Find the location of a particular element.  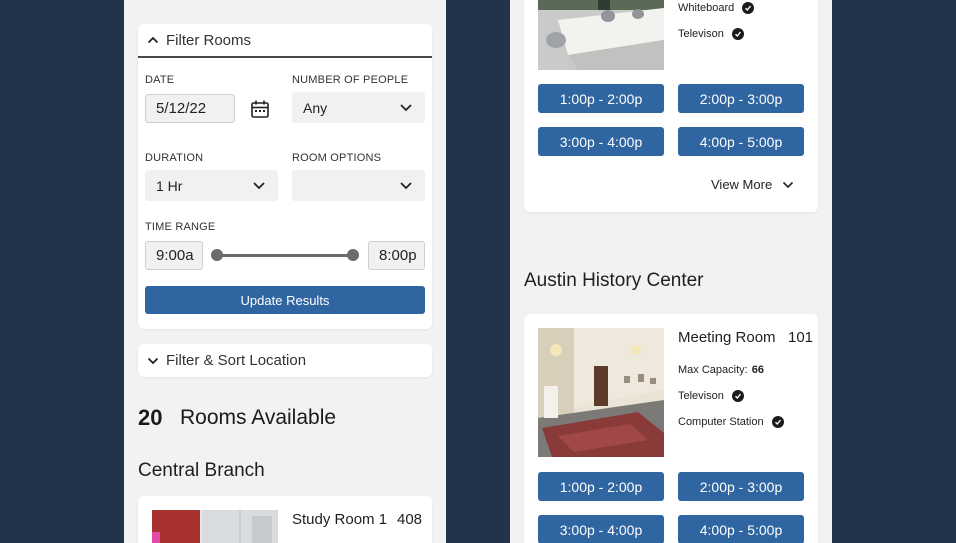

max-capacity: Max Capacity: 66 is located at coordinates (721, 370).